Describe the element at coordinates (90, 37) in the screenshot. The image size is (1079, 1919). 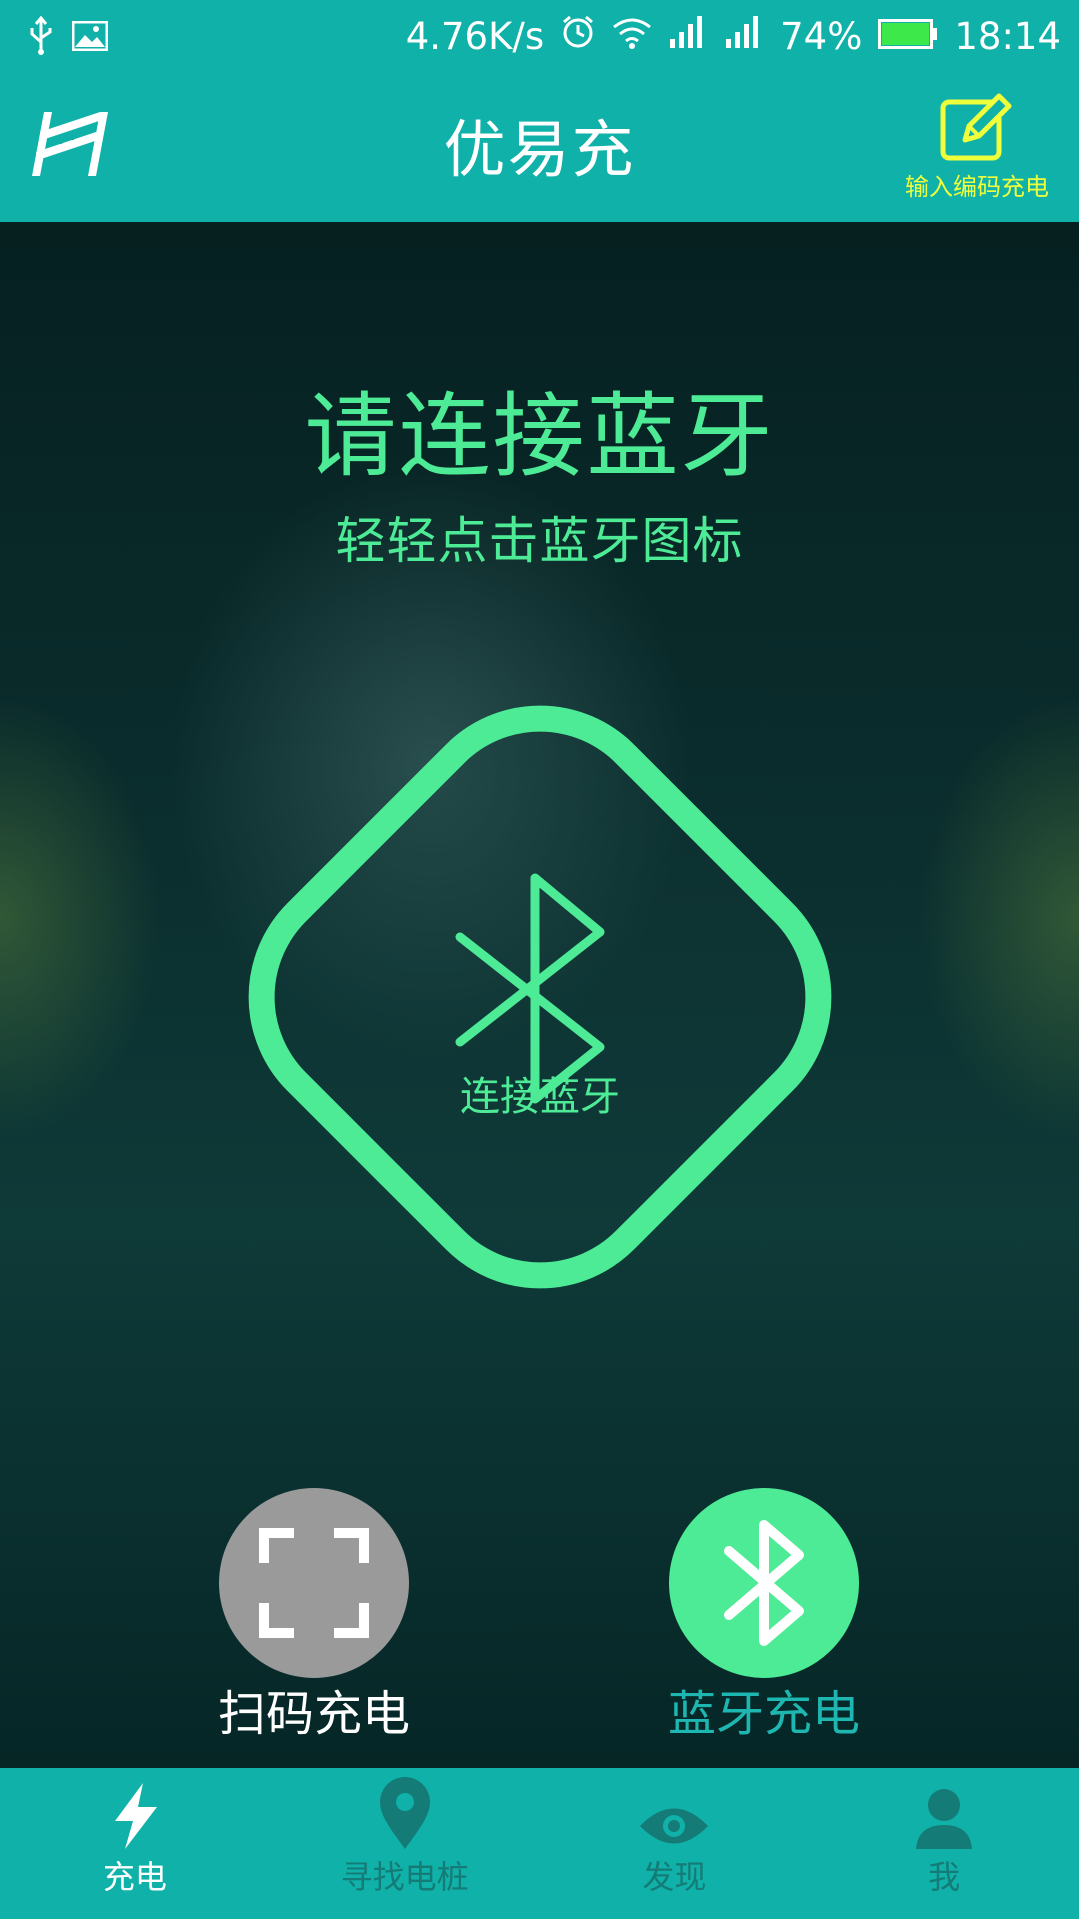
I see `image-icon` at that location.